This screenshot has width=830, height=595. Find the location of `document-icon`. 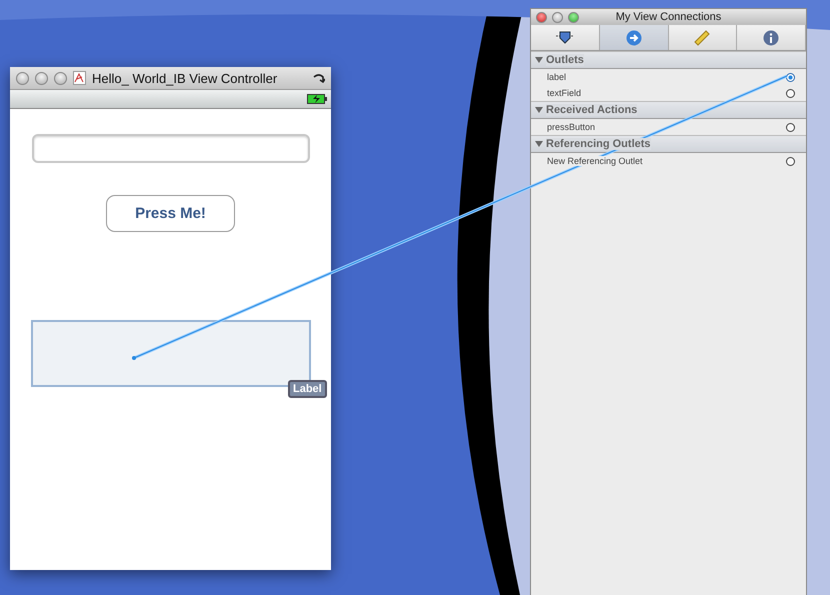

document-icon is located at coordinates (79, 78).